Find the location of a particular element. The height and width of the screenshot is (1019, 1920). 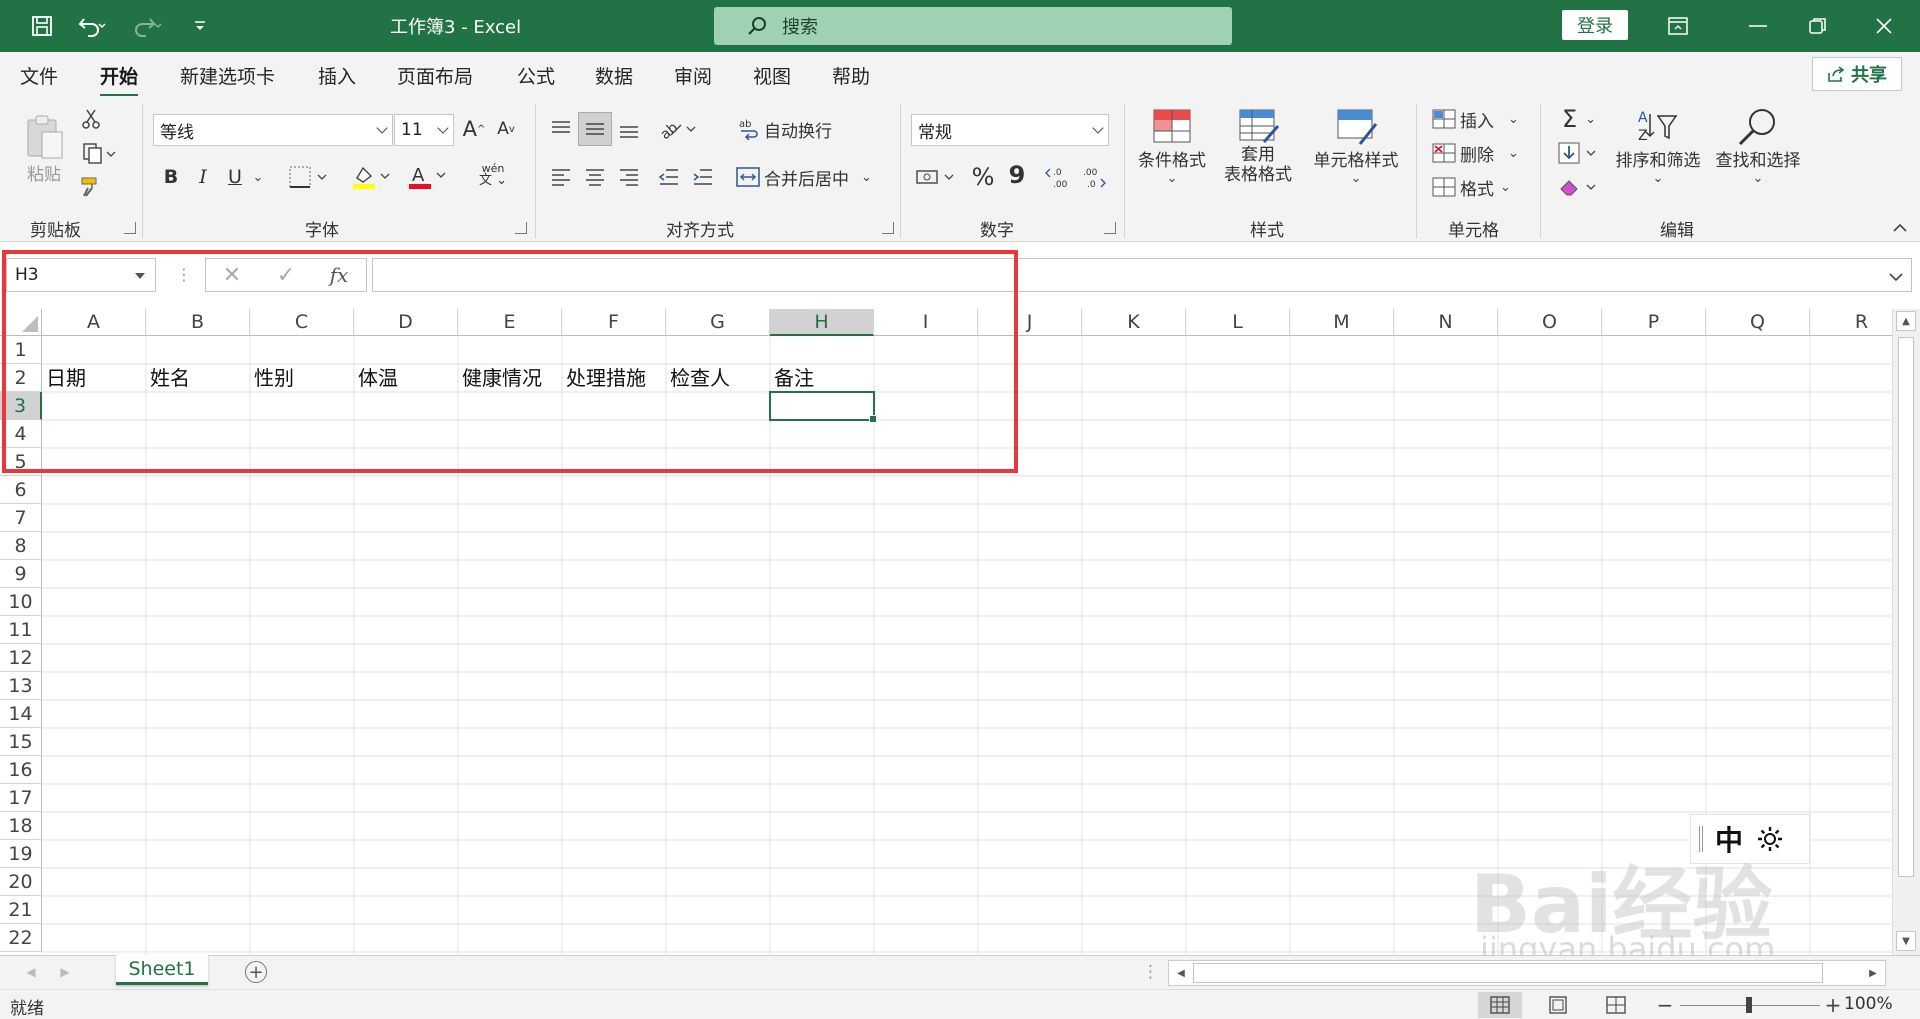

clear-icon is located at coordinates (1579, 187).